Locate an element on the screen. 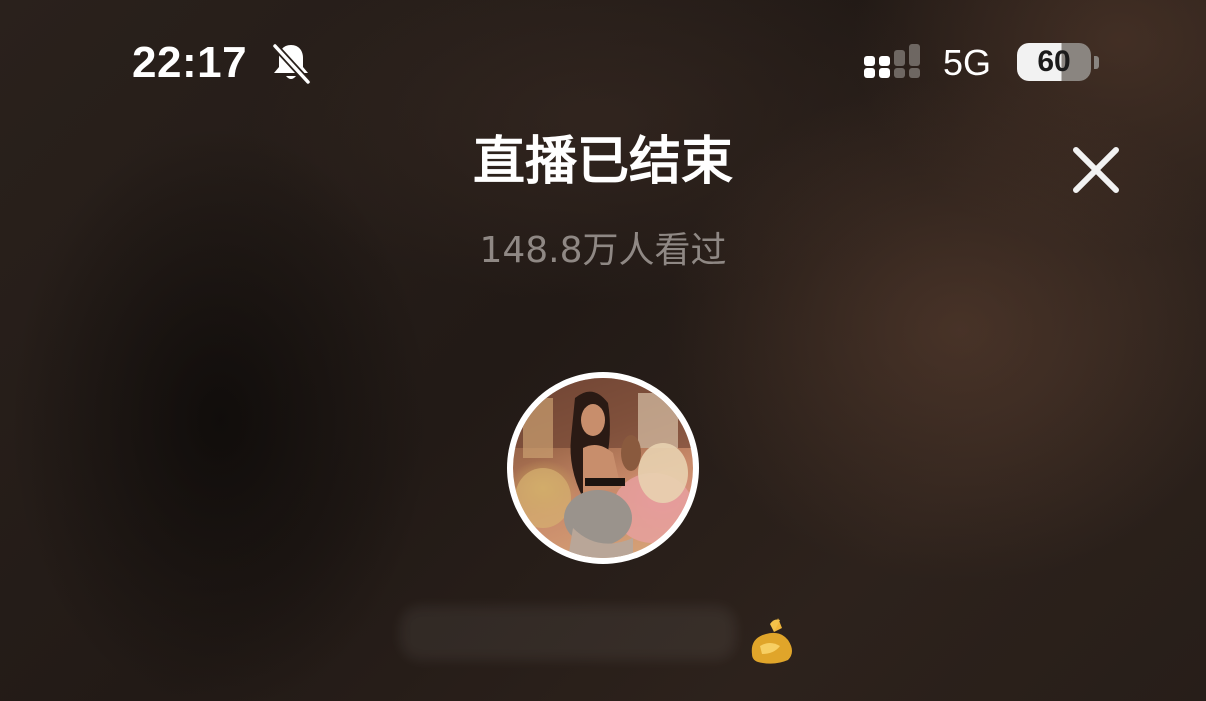  avatar is located at coordinates (603, 468).